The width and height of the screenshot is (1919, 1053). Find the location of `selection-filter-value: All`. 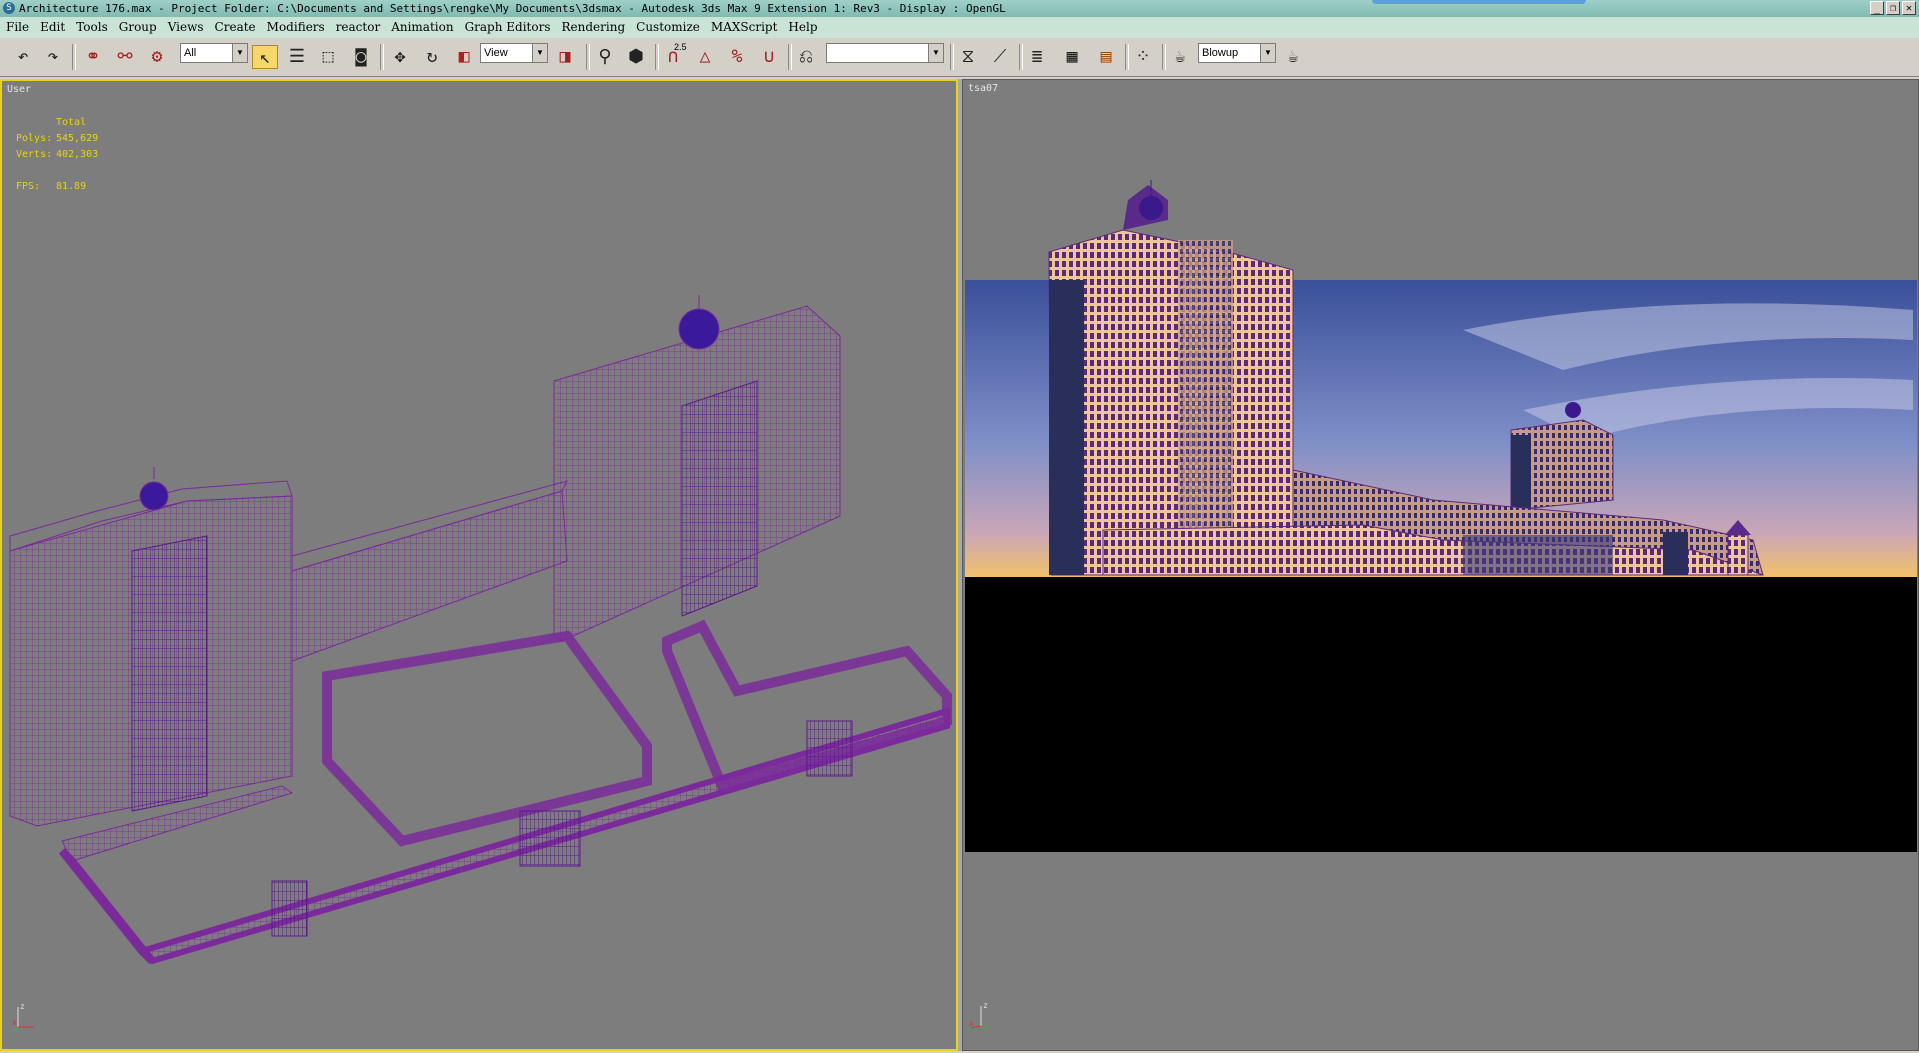

selection-filter-value: All is located at coordinates (190, 53).